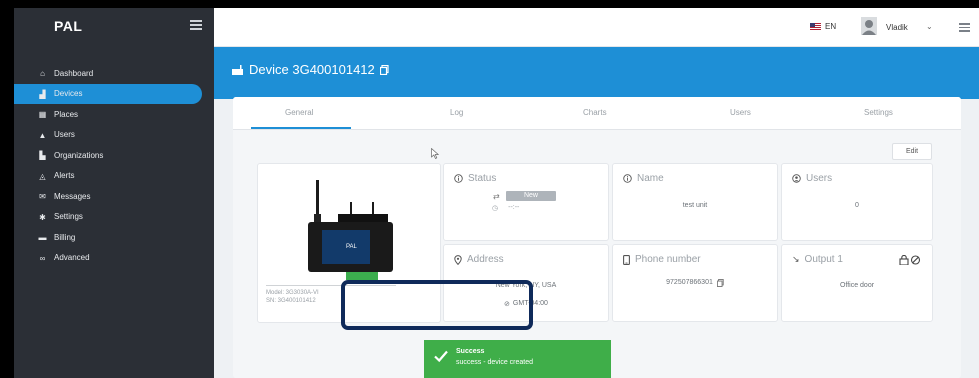 The image size is (979, 378). What do you see at coordinates (291, 301) in the screenshot?
I see `device-serial: SN: 3G400101412` at bounding box center [291, 301].